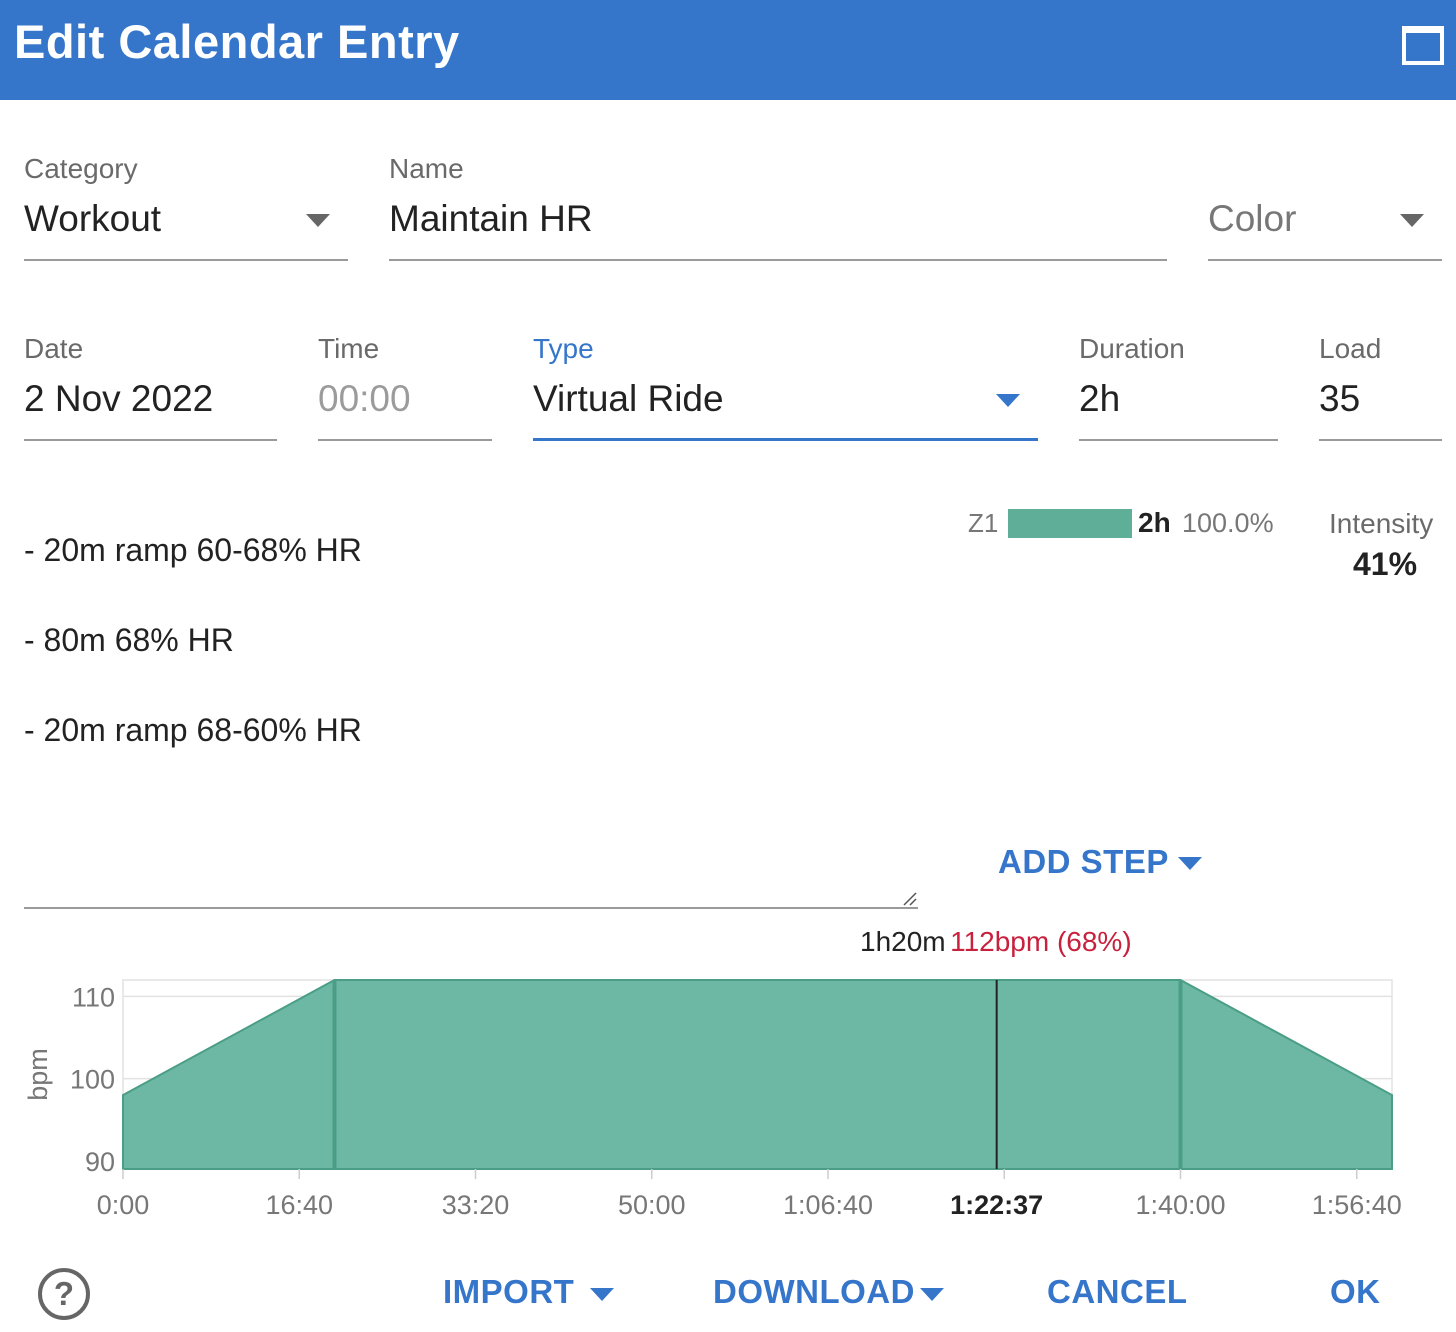 This screenshot has width=1456, height=1332. Describe the element at coordinates (1380, 440) in the screenshot. I see `load-underline` at that location.